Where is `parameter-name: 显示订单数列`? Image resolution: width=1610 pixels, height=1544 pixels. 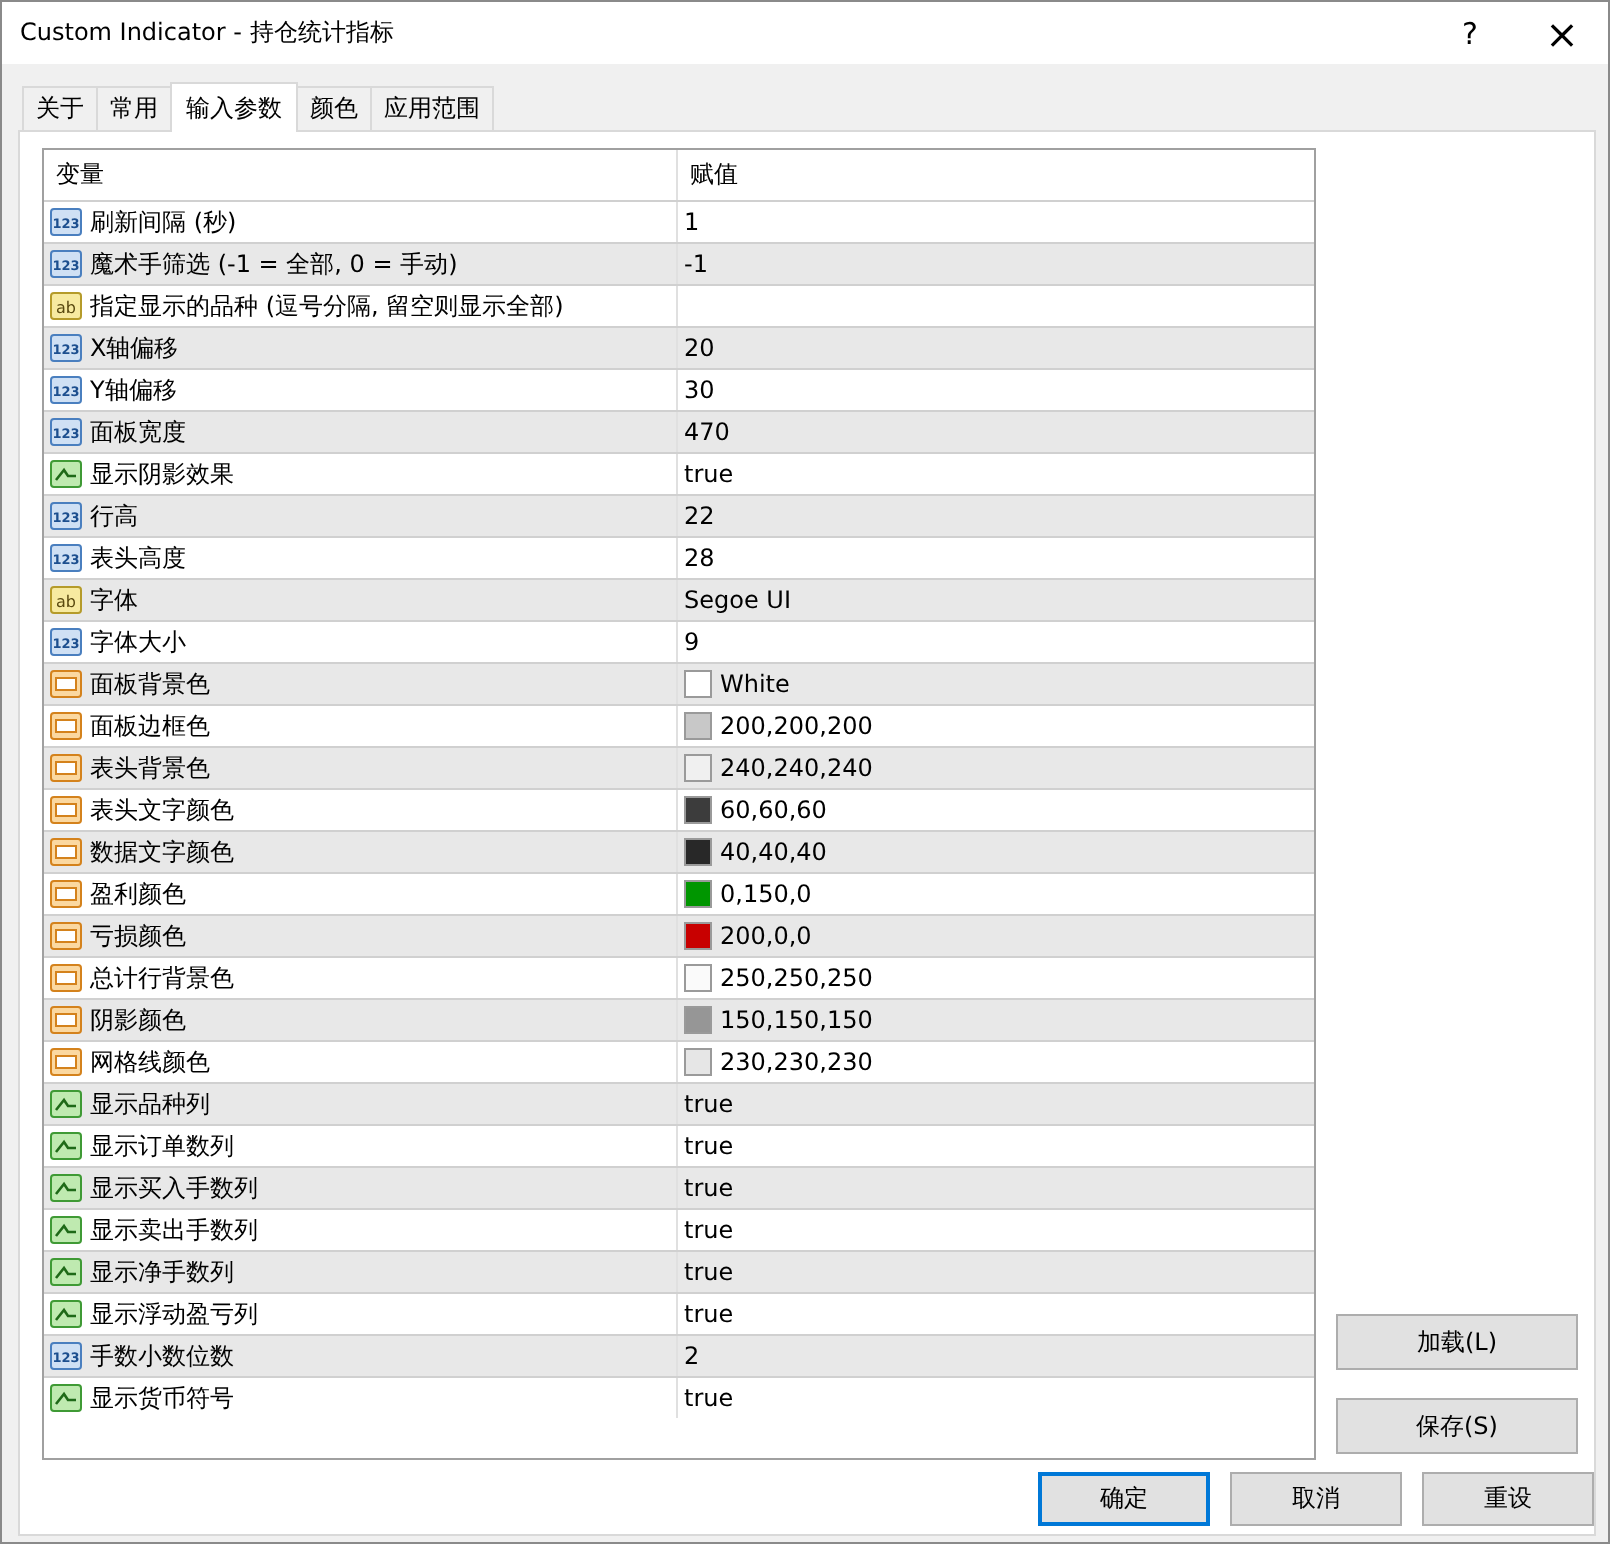
parameter-name: 显示订单数列 is located at coordinates (162, 1146).